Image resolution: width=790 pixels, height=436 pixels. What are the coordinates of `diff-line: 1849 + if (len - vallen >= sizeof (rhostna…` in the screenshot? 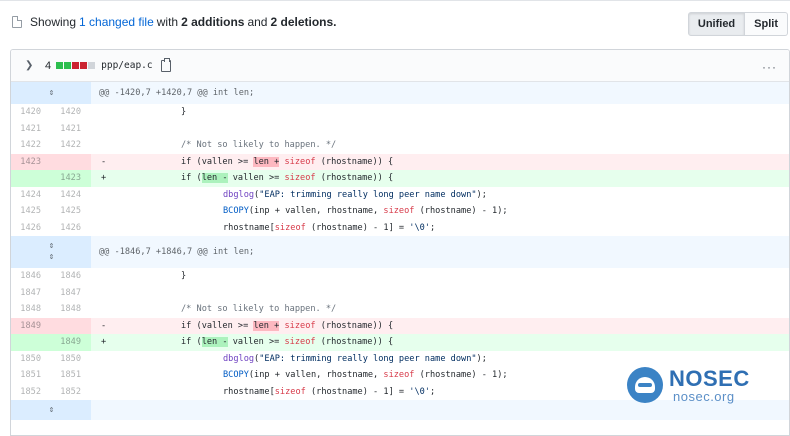 It's located at (400, 342).